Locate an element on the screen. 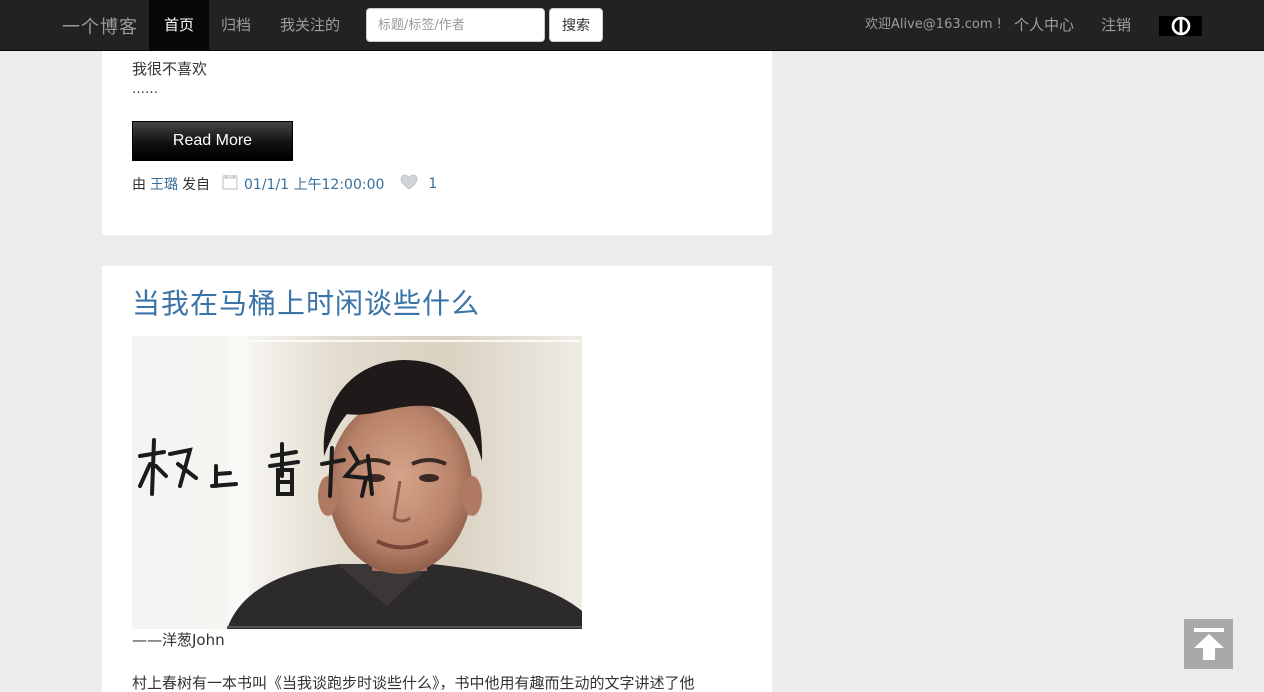 This screenshot has height=692, width=1264. author-link: 王璐 is located at coordinates (164, 184).